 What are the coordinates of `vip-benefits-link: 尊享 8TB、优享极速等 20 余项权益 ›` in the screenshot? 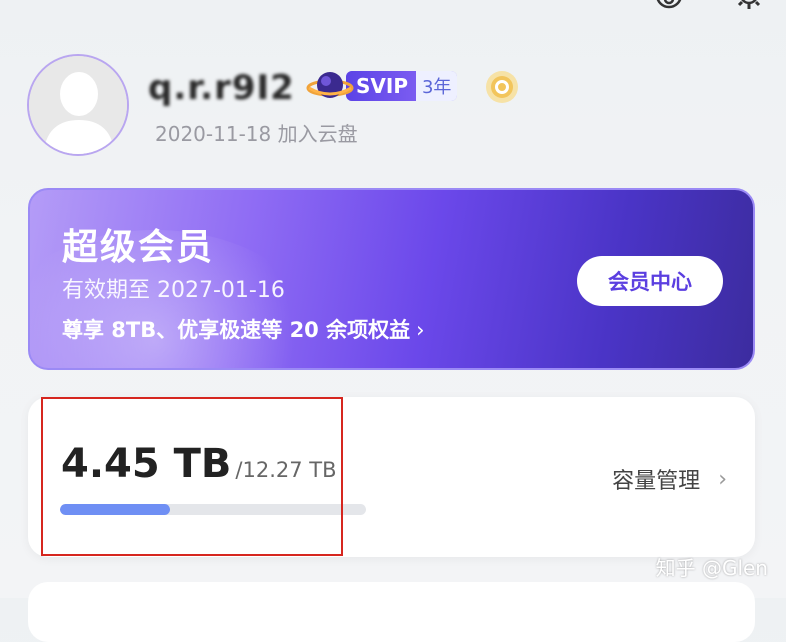 It's located at (243, 329).